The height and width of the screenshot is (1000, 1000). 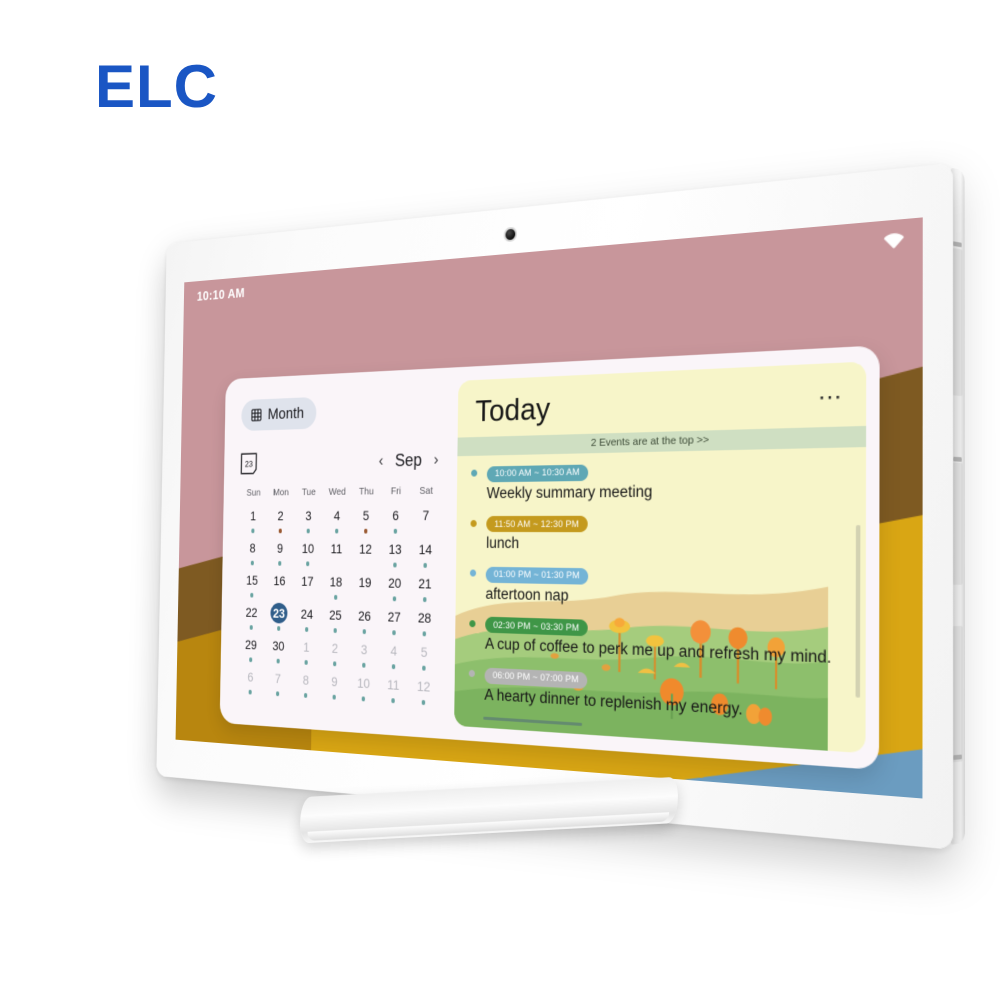 What do you see at coordinates (341, 492) in the screenshot?
I see `weekday-header-row: Sun Mon Tue Wed Thu Fri Sat` at bounding box center [341, 492].